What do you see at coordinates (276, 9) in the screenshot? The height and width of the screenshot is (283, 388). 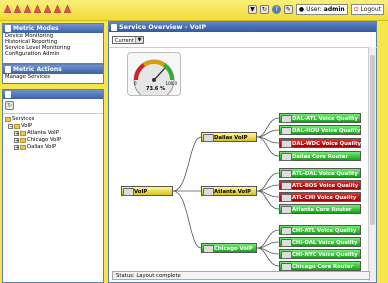 I see `help-icon: ?` at bounding box center [276, 9].